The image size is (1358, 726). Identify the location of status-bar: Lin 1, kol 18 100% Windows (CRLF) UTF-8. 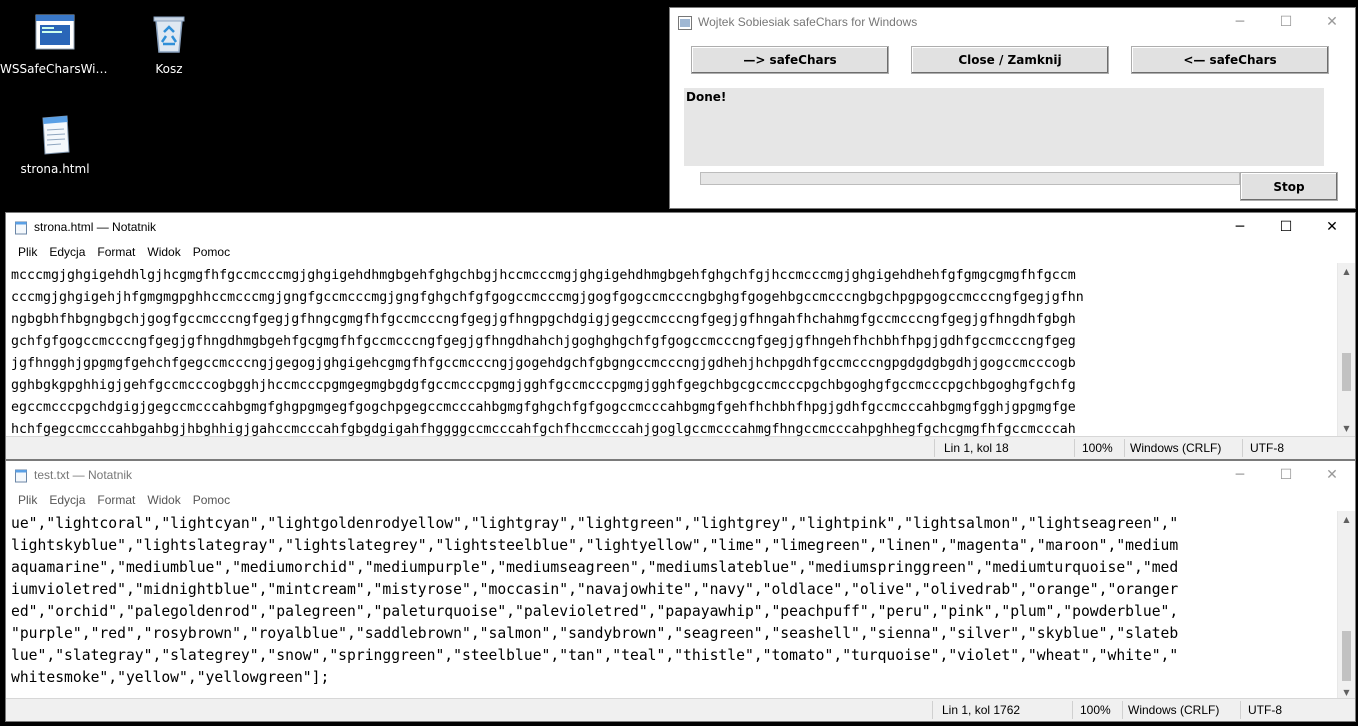
(680, 447).